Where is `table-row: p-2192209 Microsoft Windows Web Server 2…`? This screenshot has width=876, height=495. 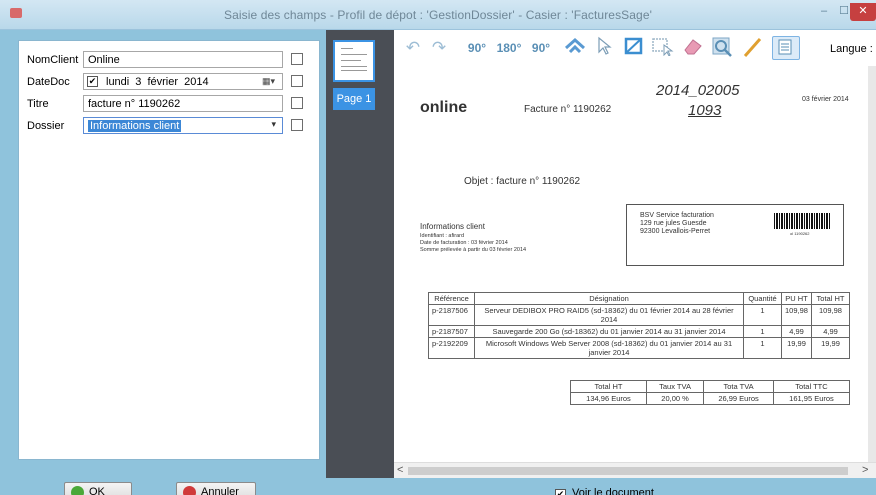
table-row: p-2192209 Microsoft Windows Web Server 2… is located at coordinates (639, 348).